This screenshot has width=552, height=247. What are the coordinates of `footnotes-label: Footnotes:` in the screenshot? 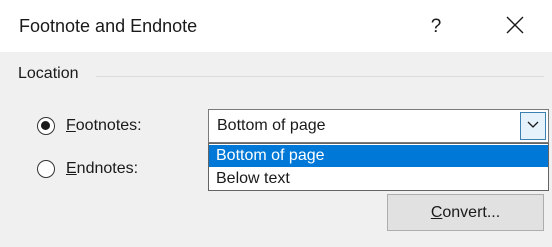 It's located at (104, 126).